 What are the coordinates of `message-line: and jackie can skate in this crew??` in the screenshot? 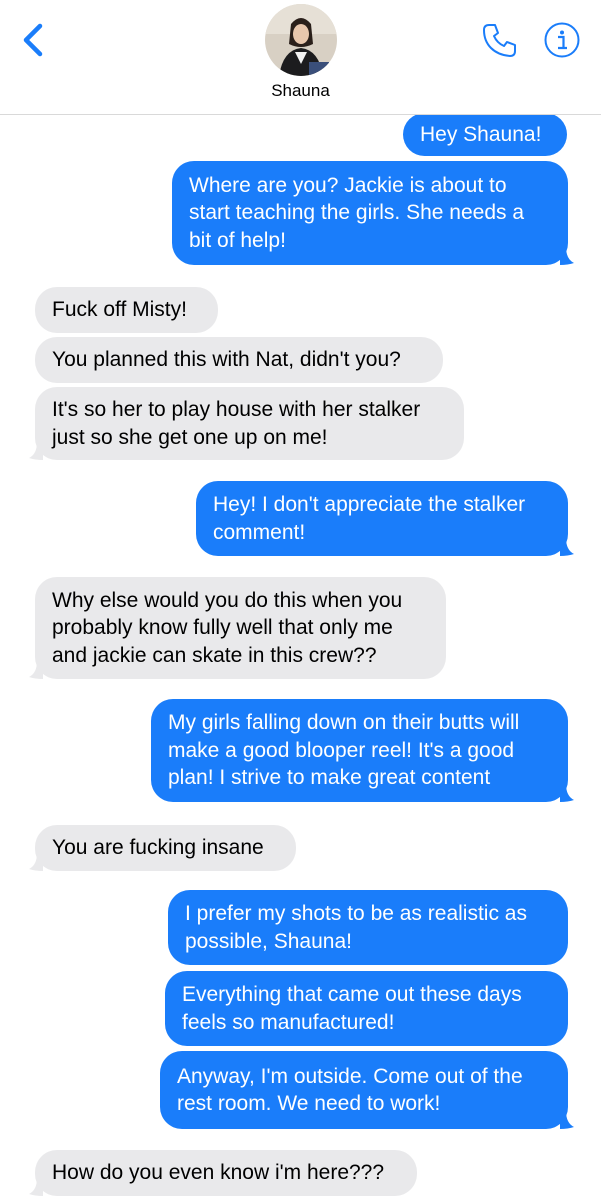 It's located at (214, 655).